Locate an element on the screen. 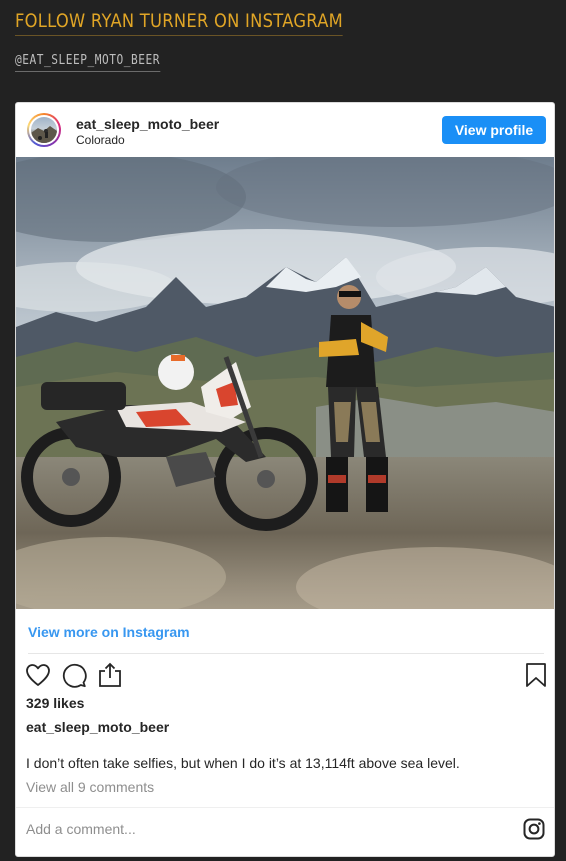  view-comments-link: View all 9 comments is located at coordinates (90, 787).